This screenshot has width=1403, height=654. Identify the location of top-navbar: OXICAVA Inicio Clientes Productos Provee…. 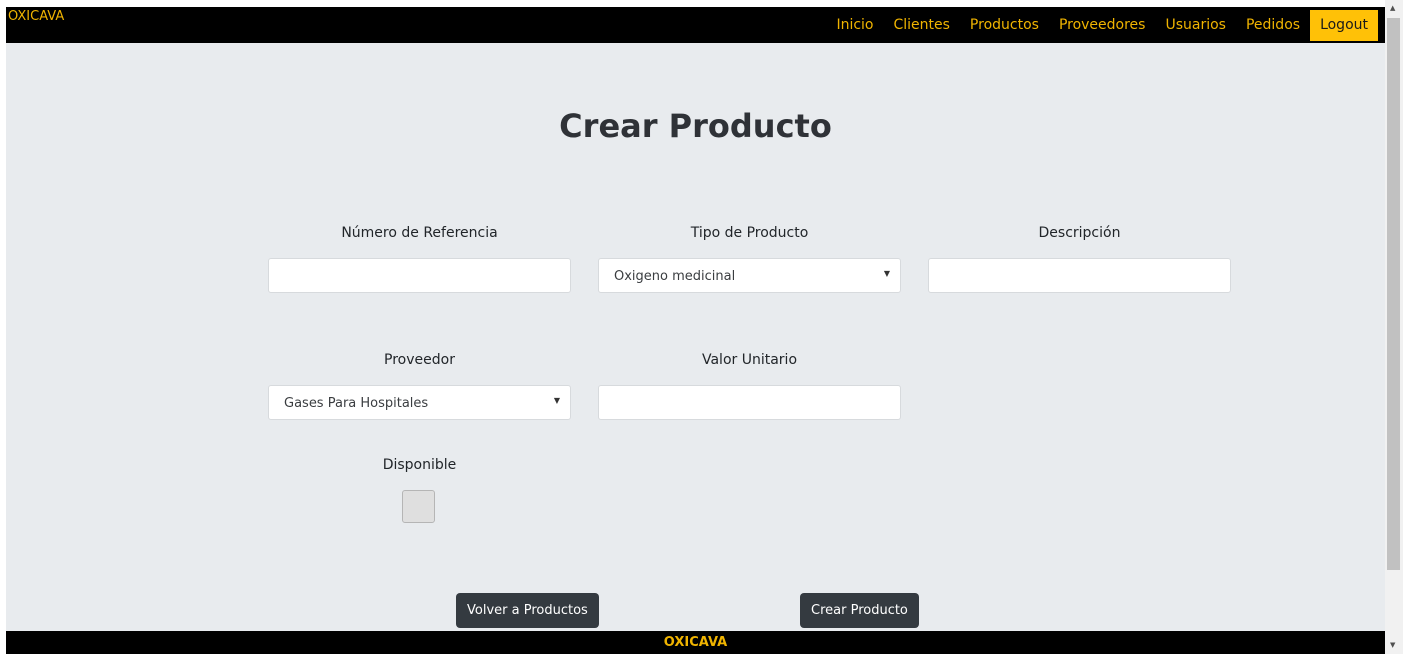
(695, 25).